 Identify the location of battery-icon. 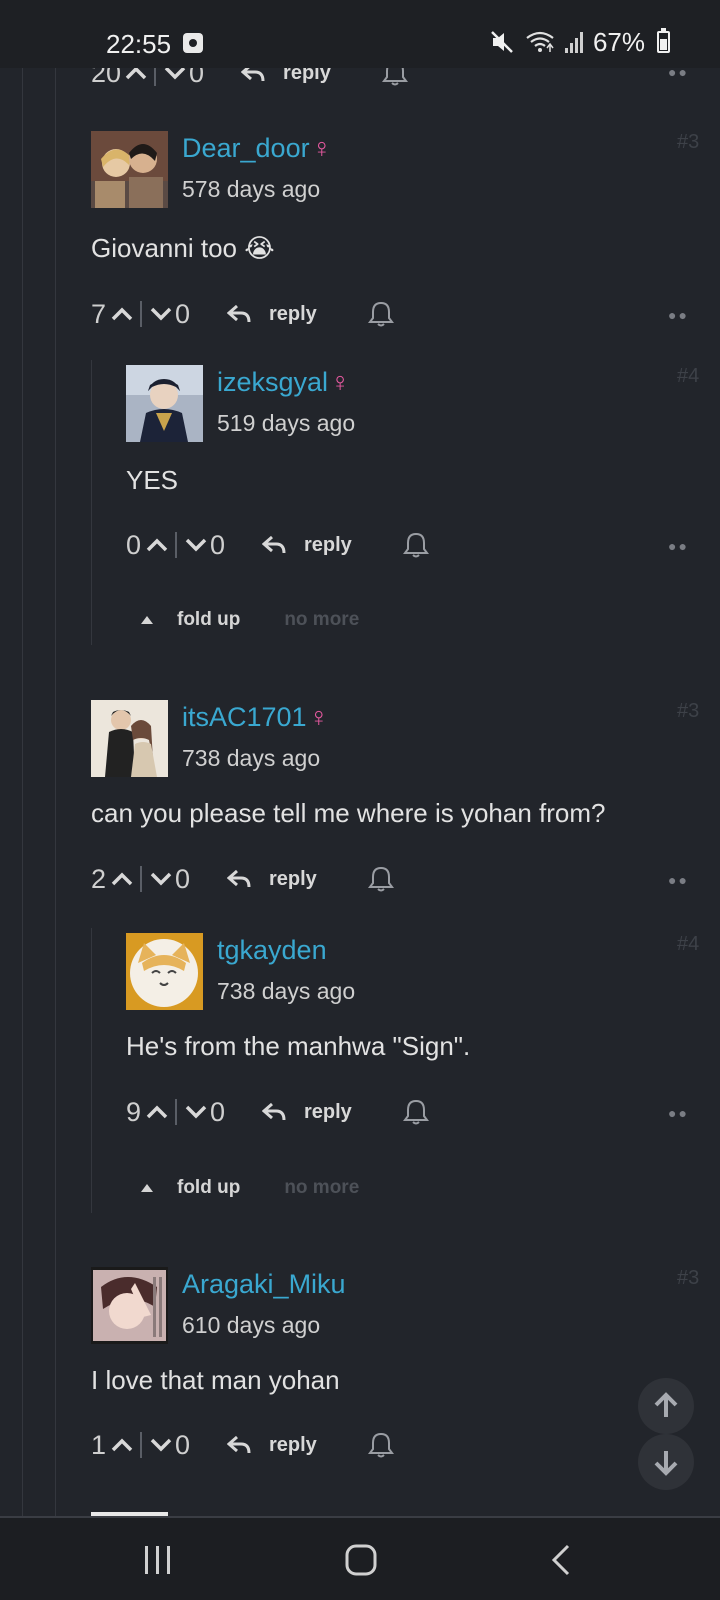
(663, 40).